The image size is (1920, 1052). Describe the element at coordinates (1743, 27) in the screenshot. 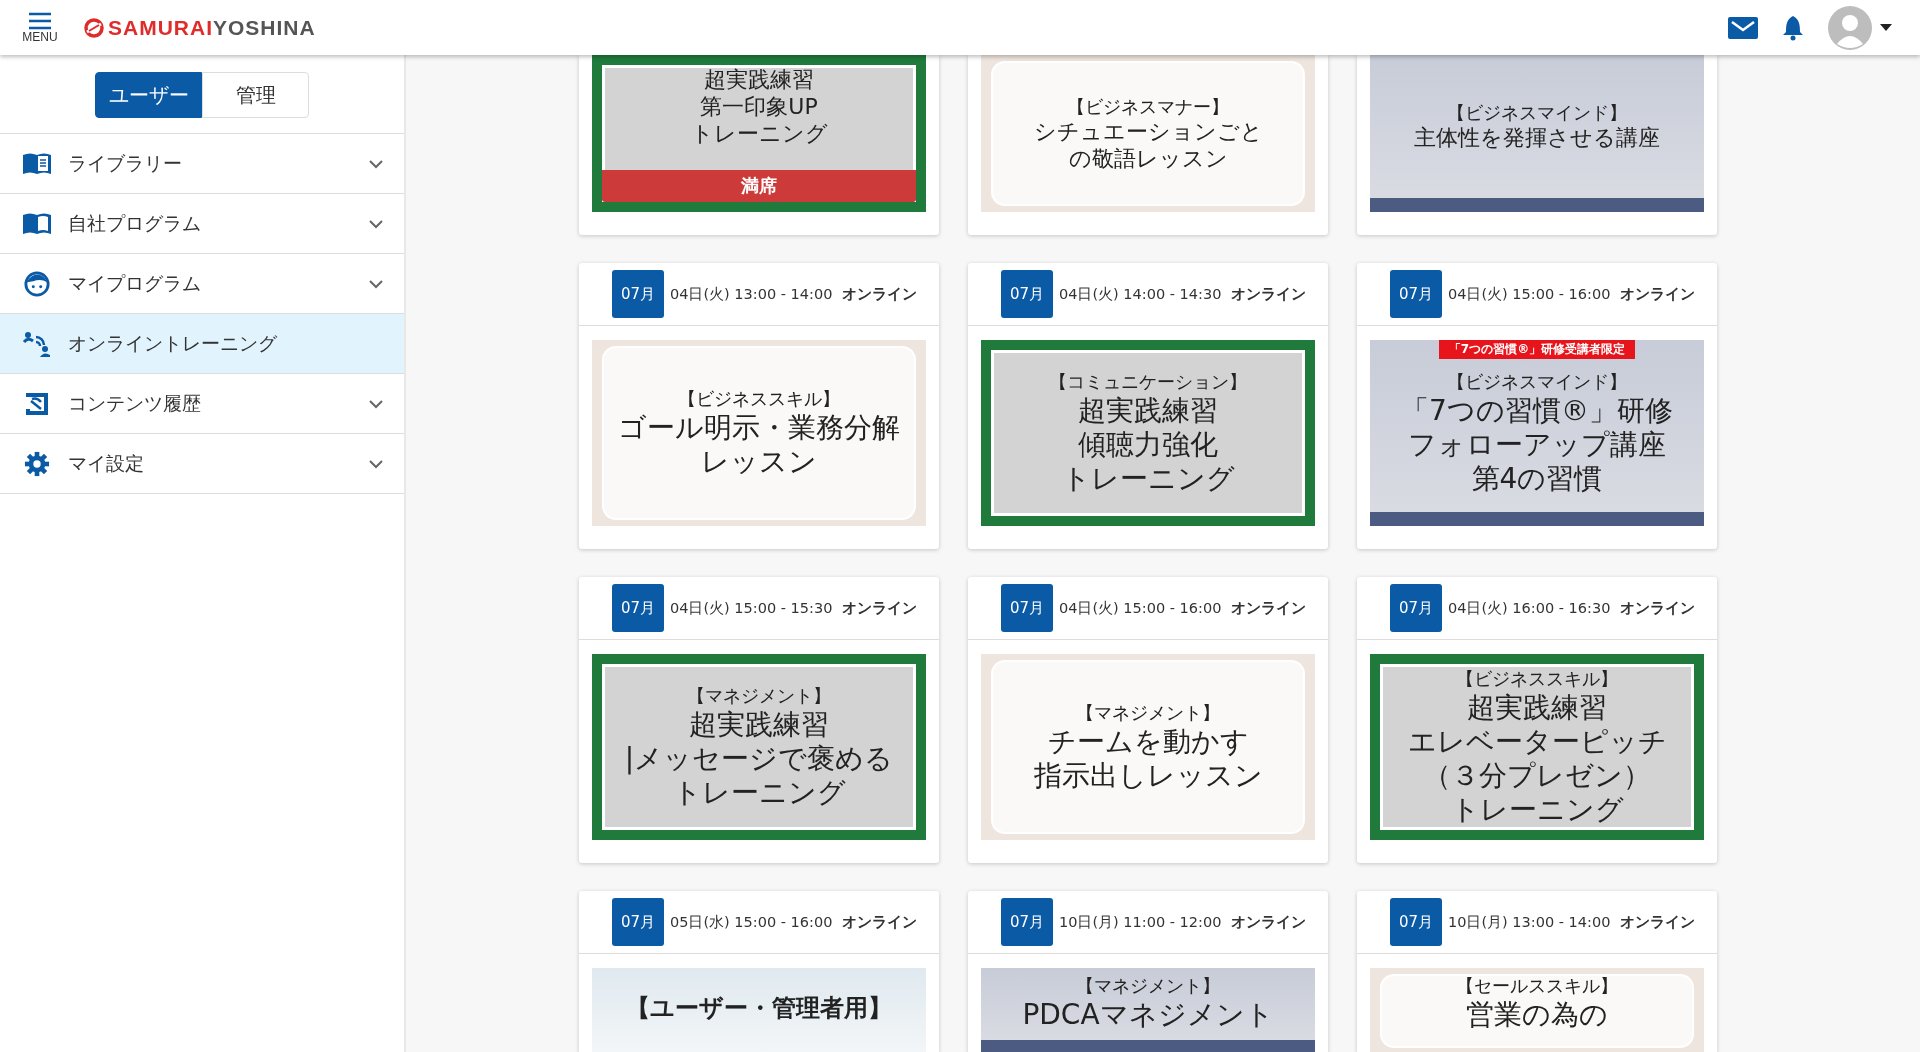

I see `mail-icon` at that location.